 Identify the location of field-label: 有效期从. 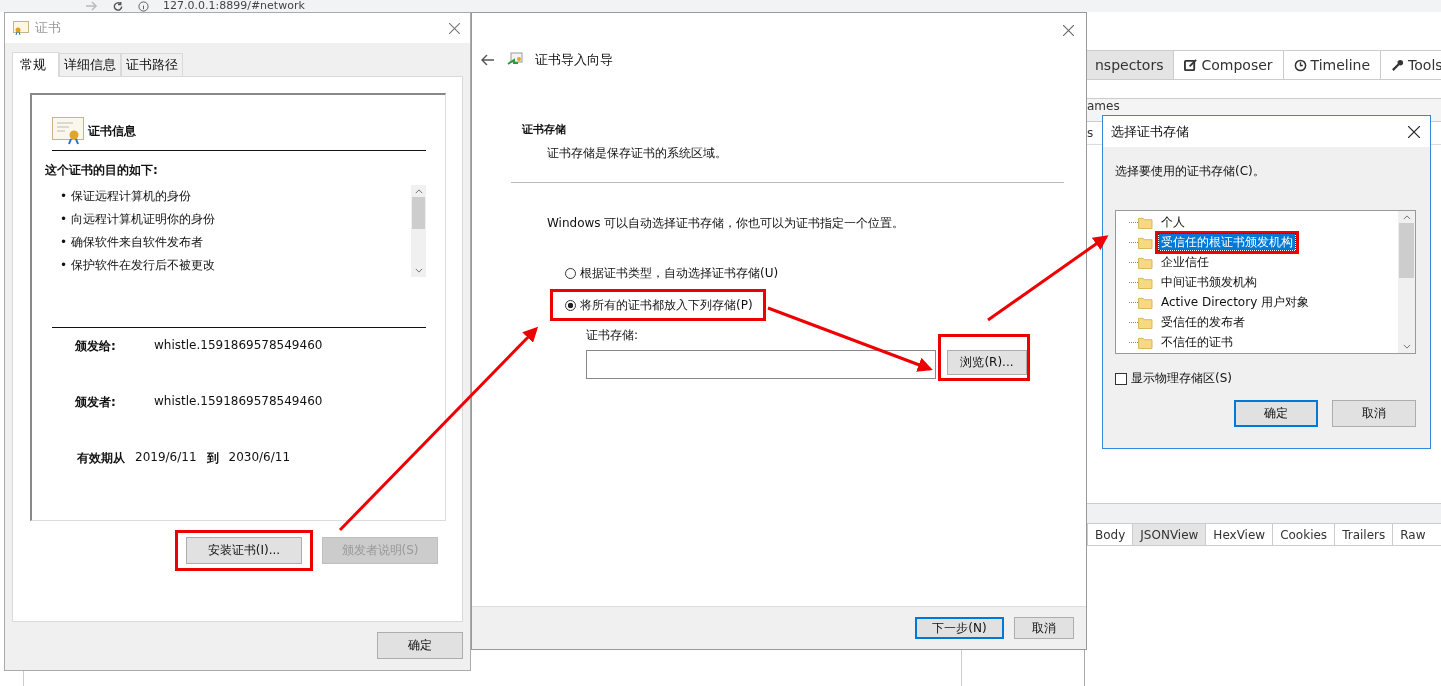
(101, 458).